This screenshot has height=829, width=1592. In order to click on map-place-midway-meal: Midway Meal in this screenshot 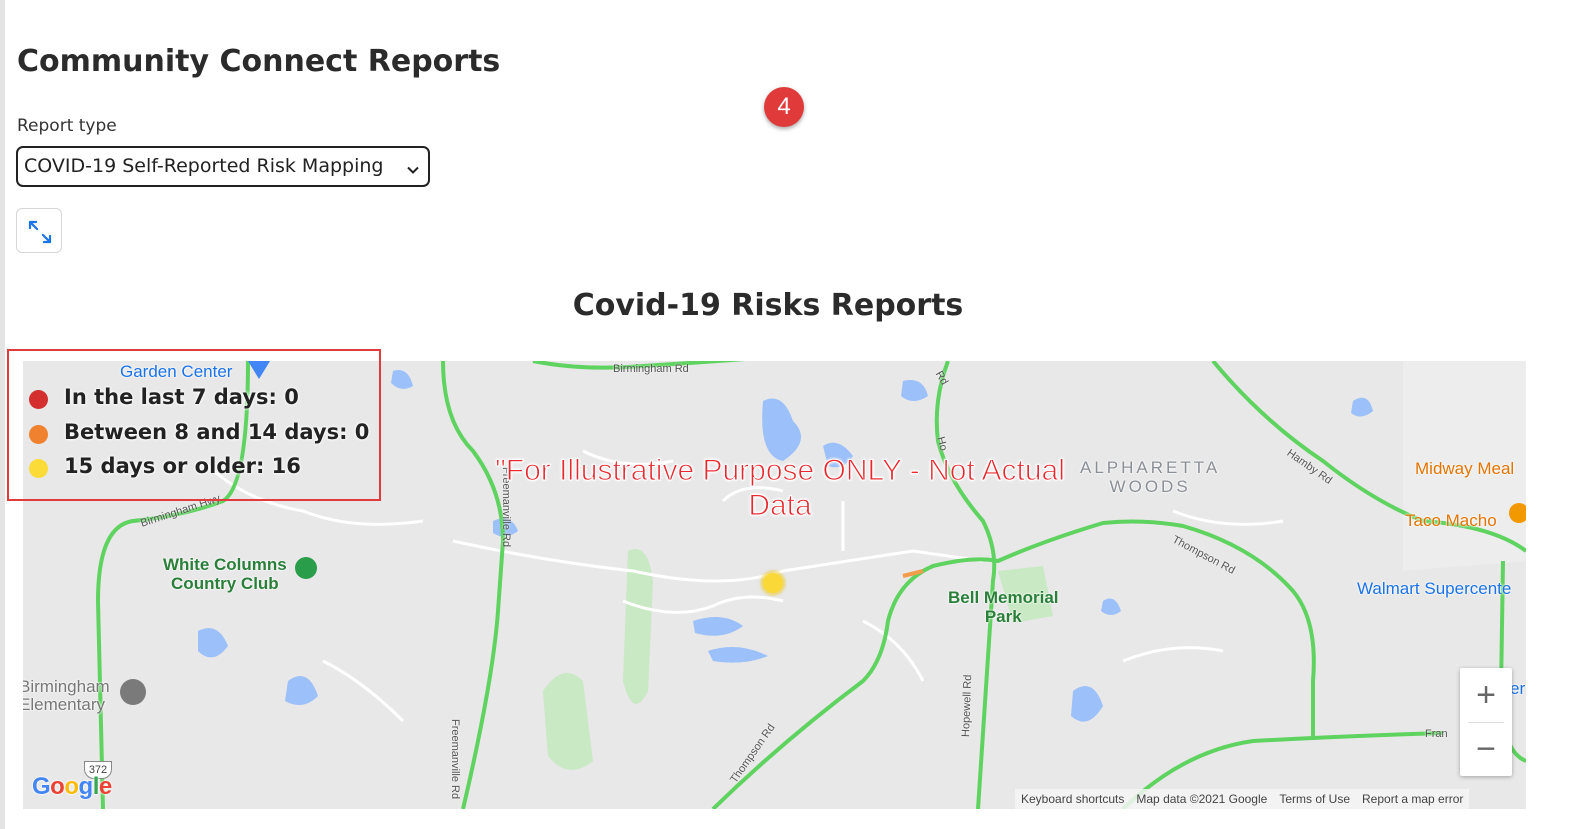, I will do `click(1465, 468)`.